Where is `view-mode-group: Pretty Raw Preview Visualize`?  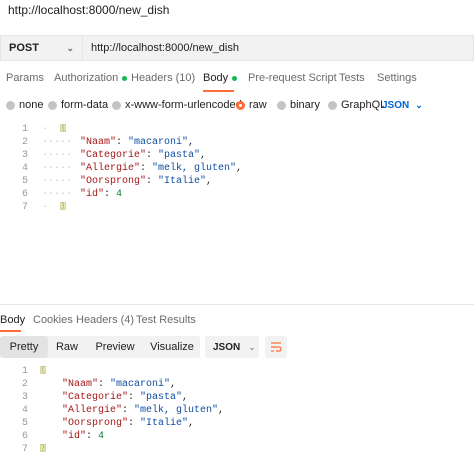
view-mode-group: Pretty Raw Preview Visualize is located at coordinates (100, 347).